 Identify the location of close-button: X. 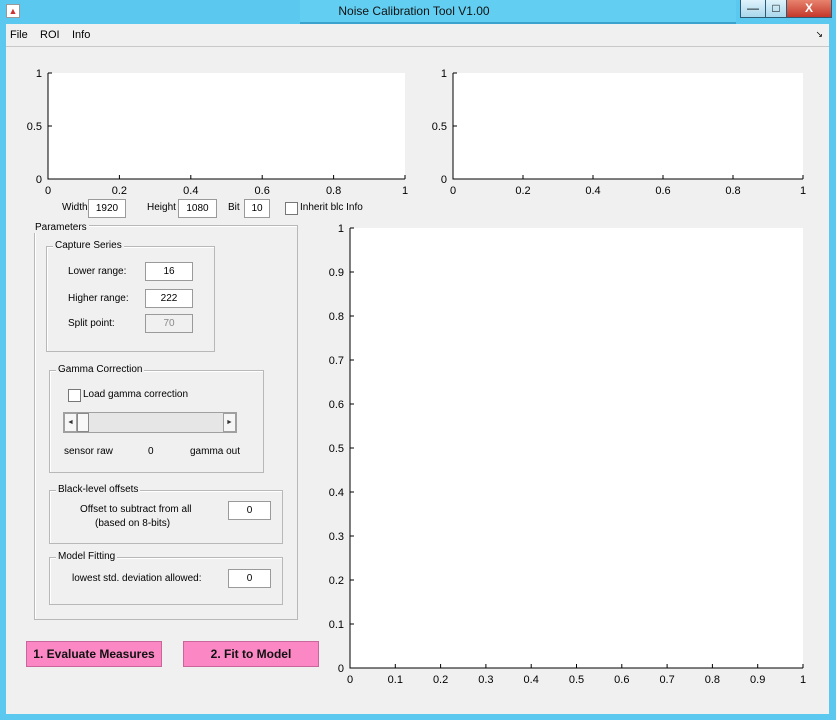
(809, 9).